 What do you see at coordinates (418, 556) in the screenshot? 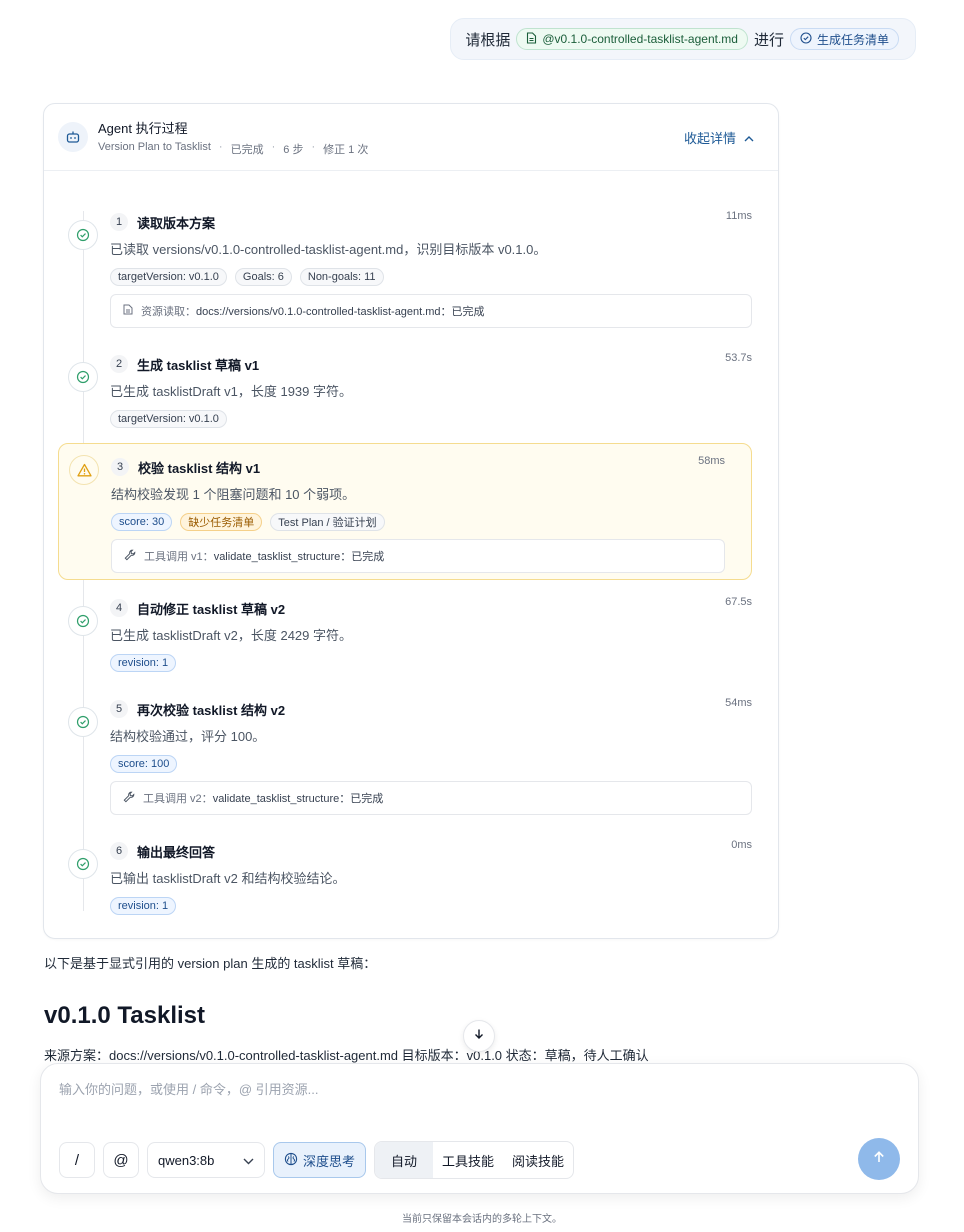
I see `tool-call-box: 工具调用 v1：validate_tasklist_structure：已完成` at bounding box center [418, 556].